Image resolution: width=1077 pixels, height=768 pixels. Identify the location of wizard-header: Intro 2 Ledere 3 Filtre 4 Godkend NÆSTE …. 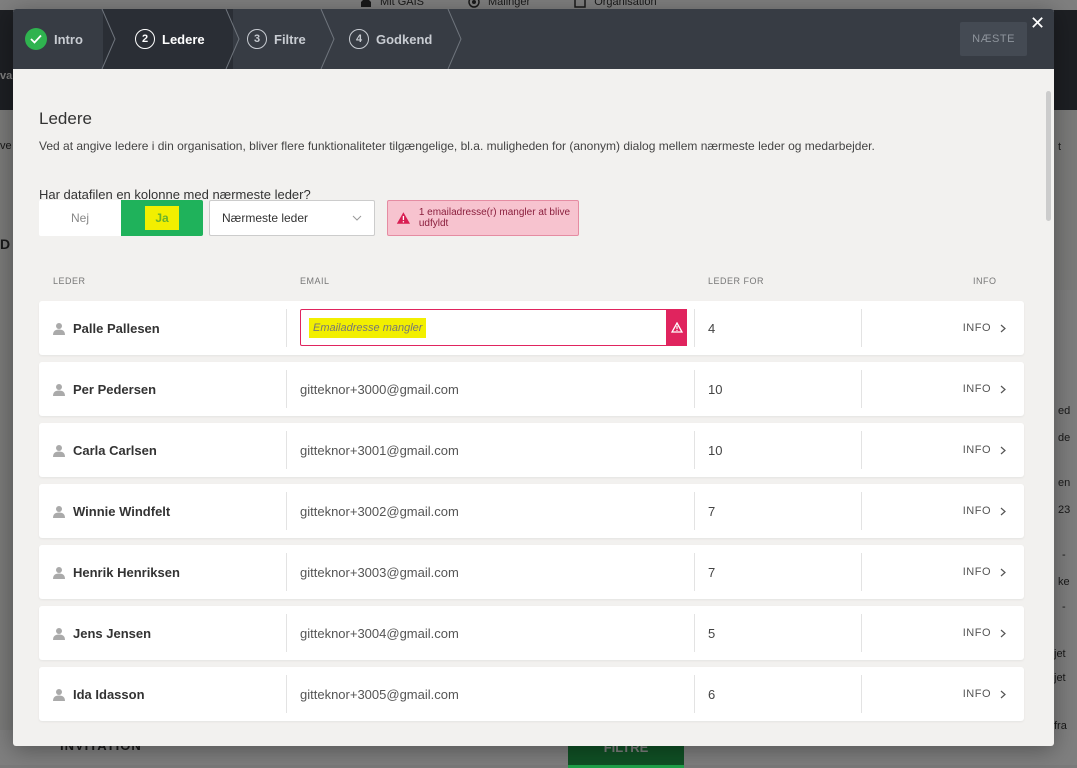
(533, 39).